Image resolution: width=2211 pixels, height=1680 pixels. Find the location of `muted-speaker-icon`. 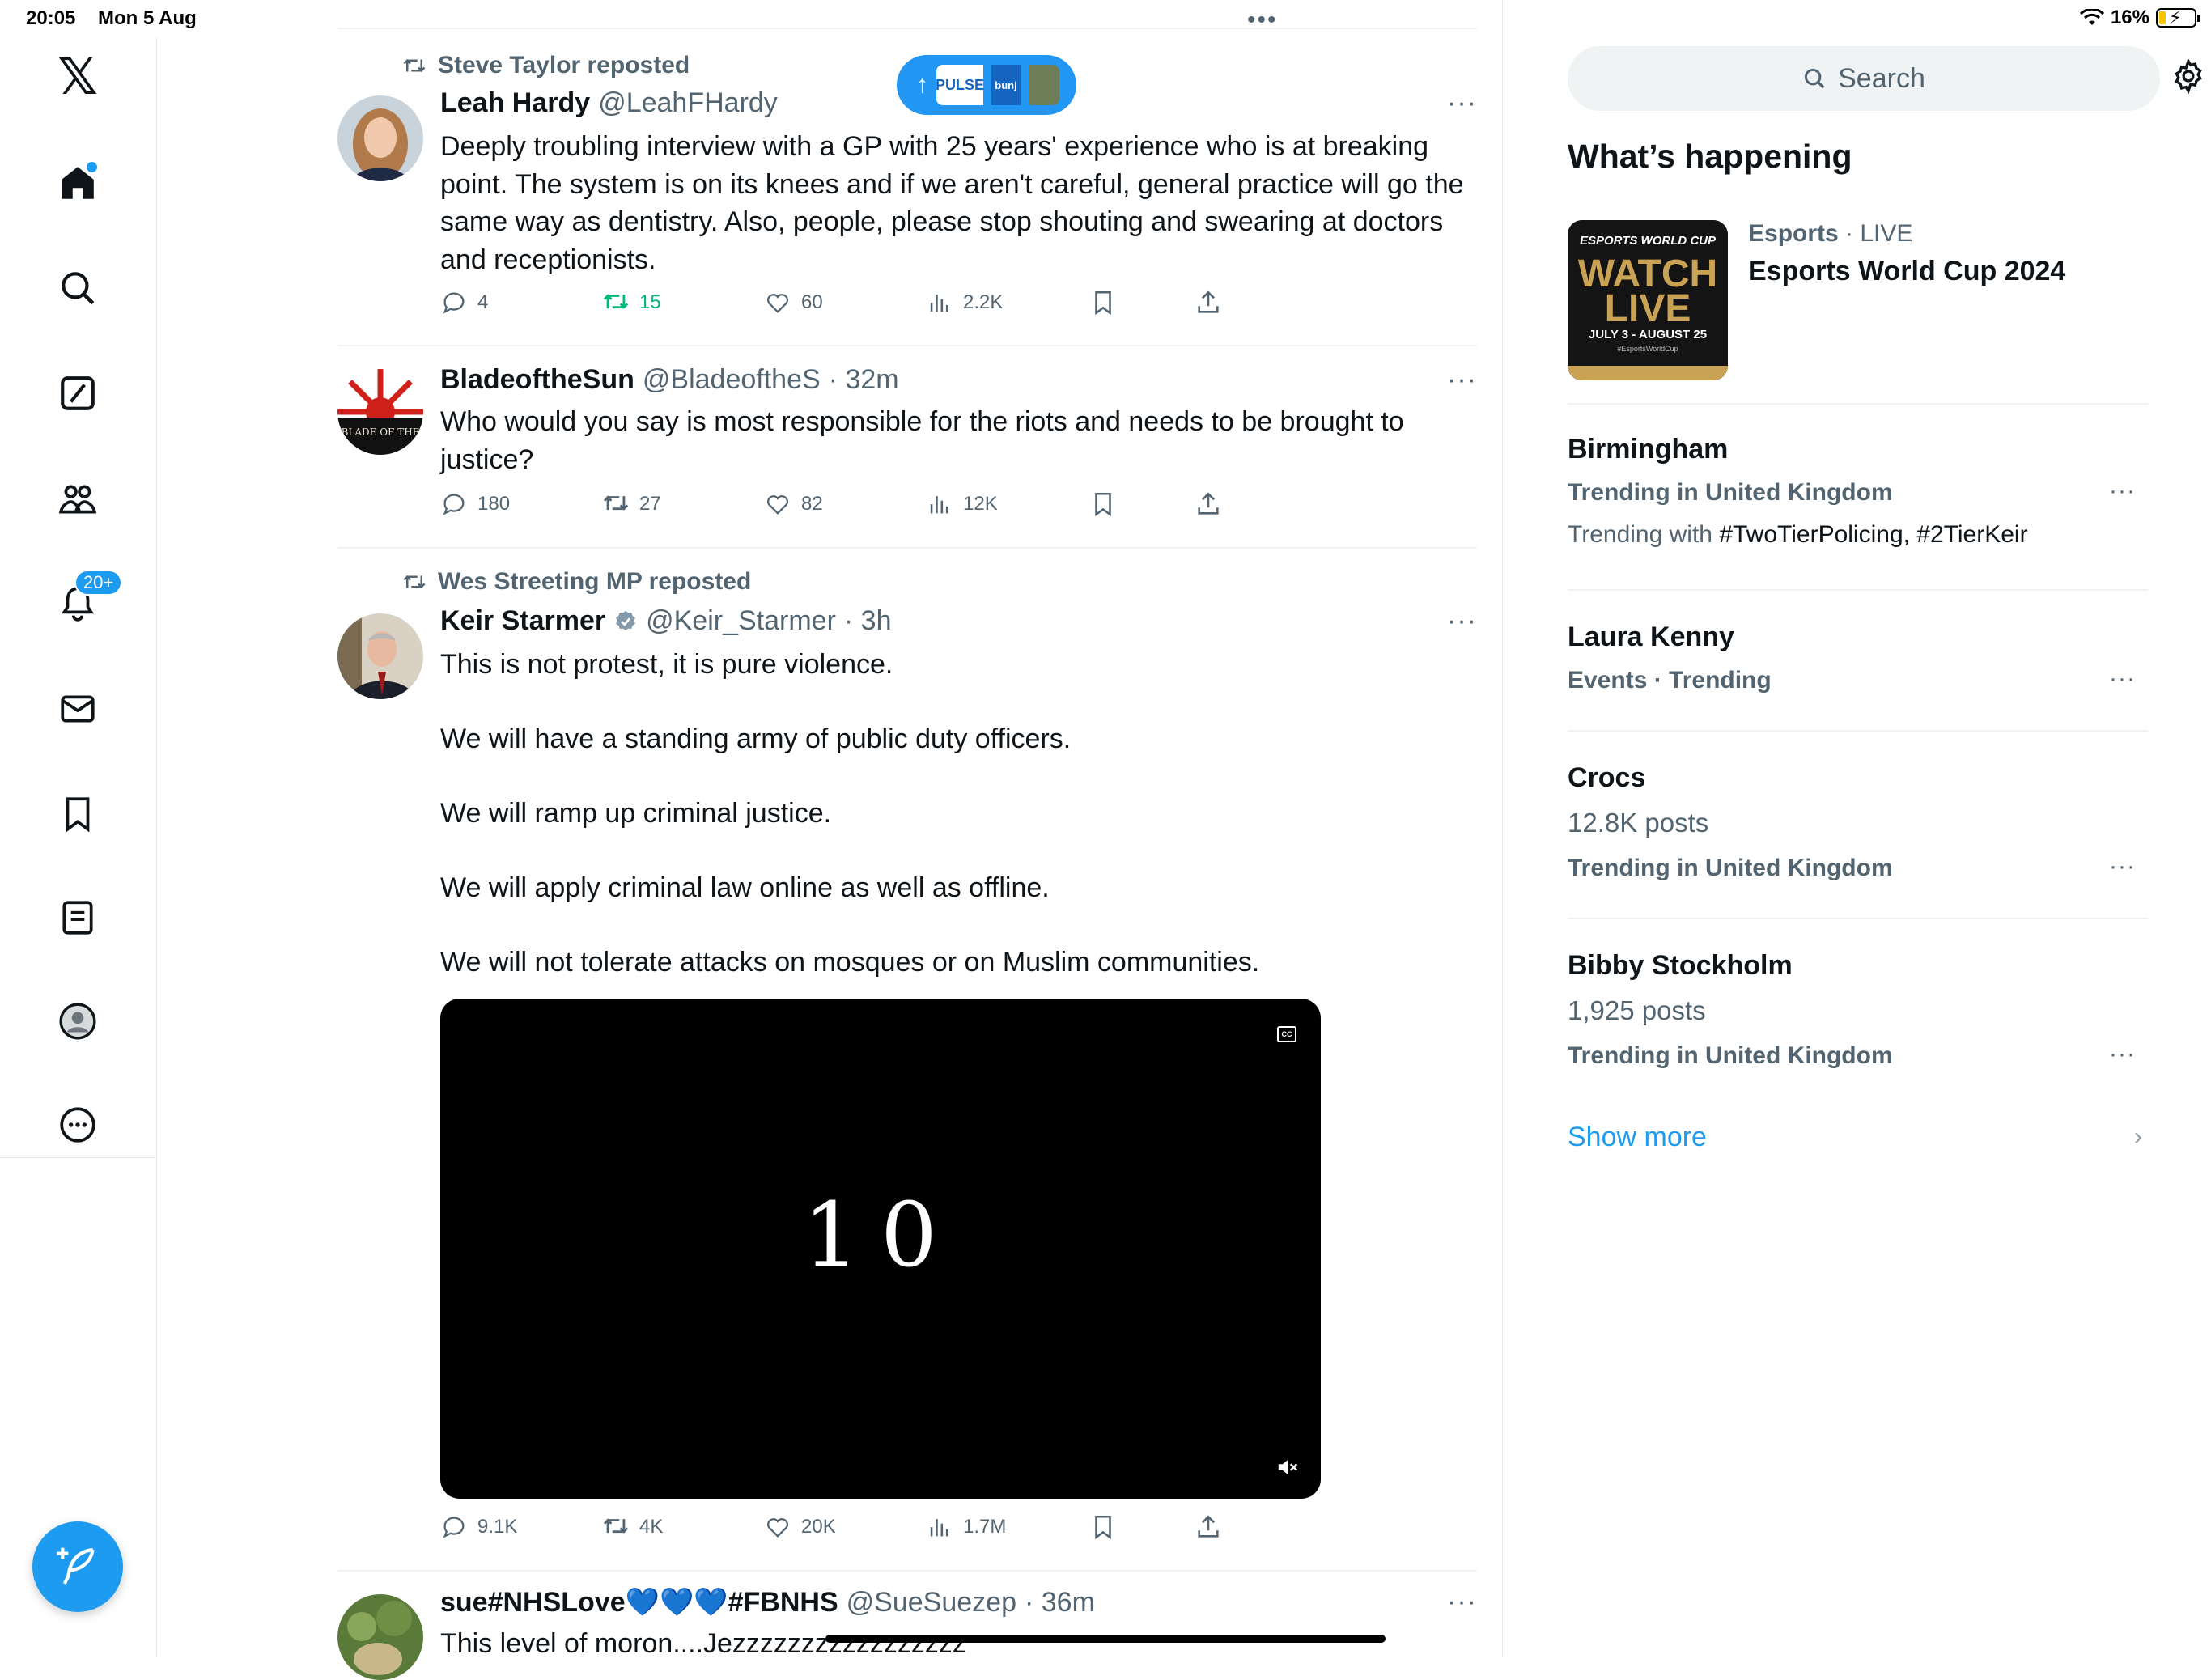

muted-speaker-icon is located at coordinates (1287, 1468).